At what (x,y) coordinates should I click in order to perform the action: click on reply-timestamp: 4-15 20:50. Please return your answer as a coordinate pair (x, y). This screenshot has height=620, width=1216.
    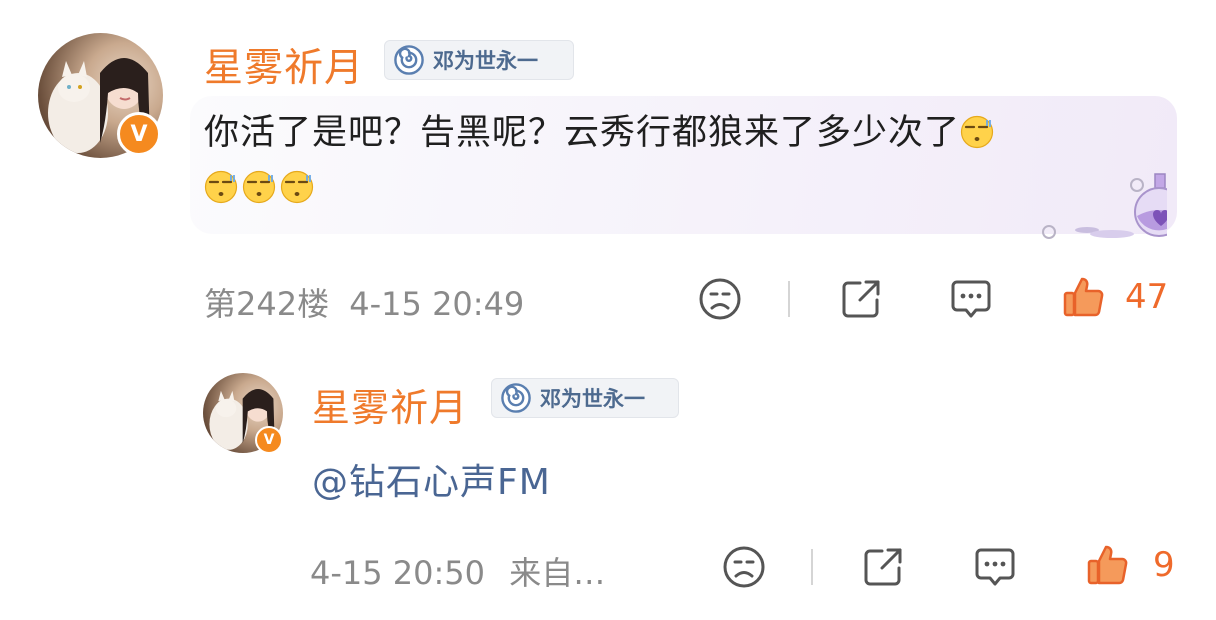
    Looking at the image, I should click on (398, 573).